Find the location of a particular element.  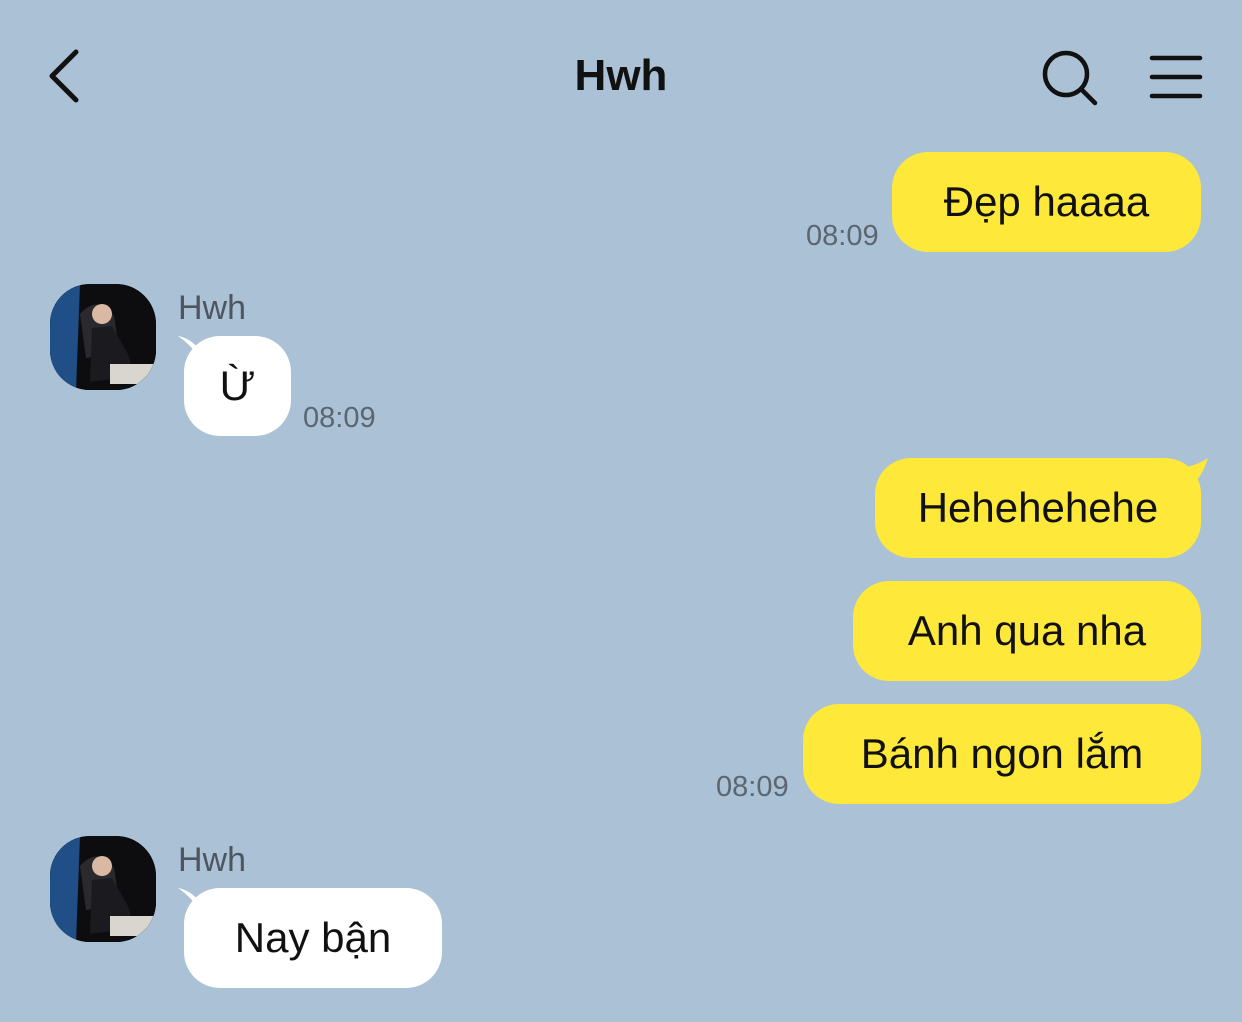

search-button is located at coordinates (1070, 78).